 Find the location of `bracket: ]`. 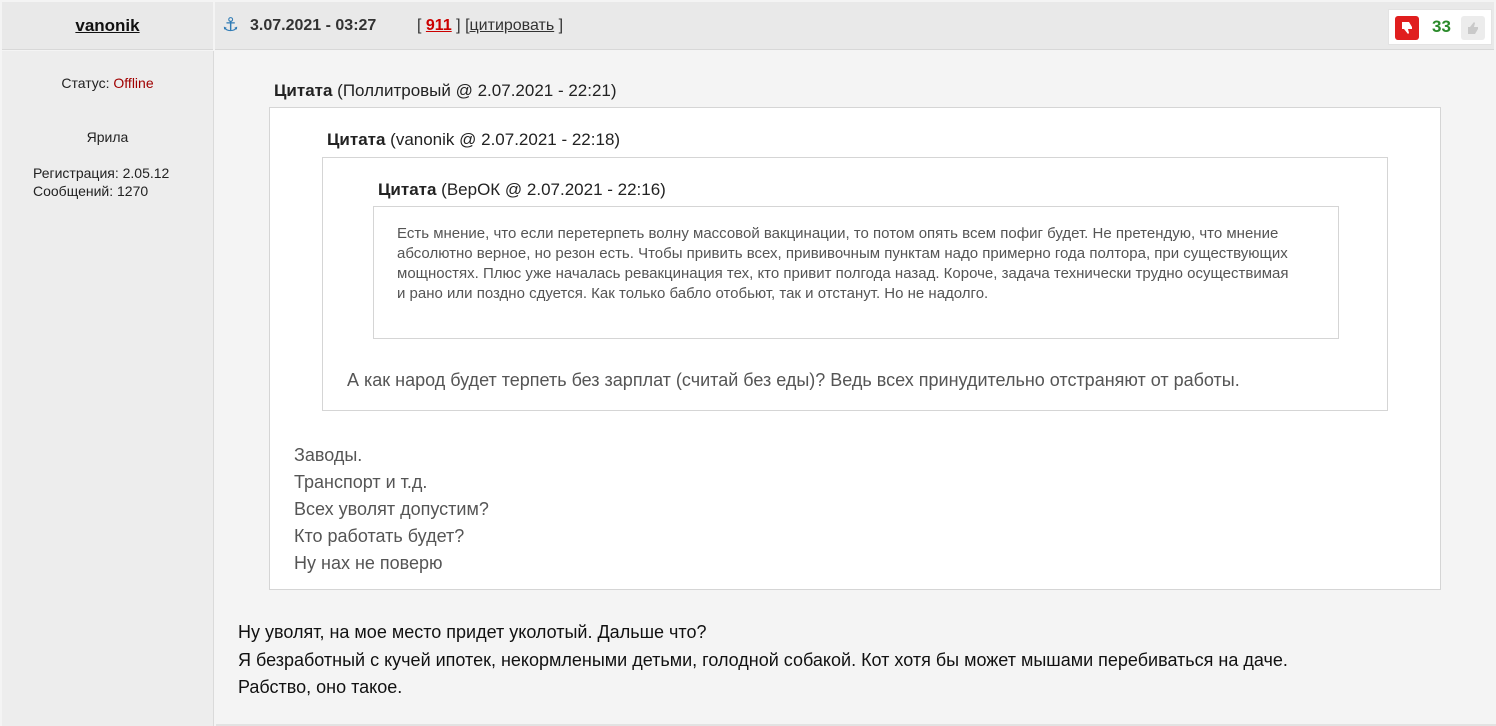

bracket: ] is located at coordinates (561, 25).